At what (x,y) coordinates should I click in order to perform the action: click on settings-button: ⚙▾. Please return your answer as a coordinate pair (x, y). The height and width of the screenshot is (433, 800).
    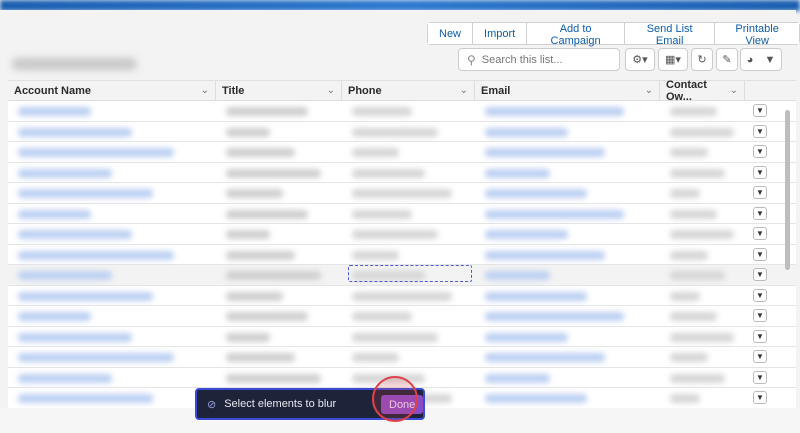
    Looking at the image, I should click on (640, 59).